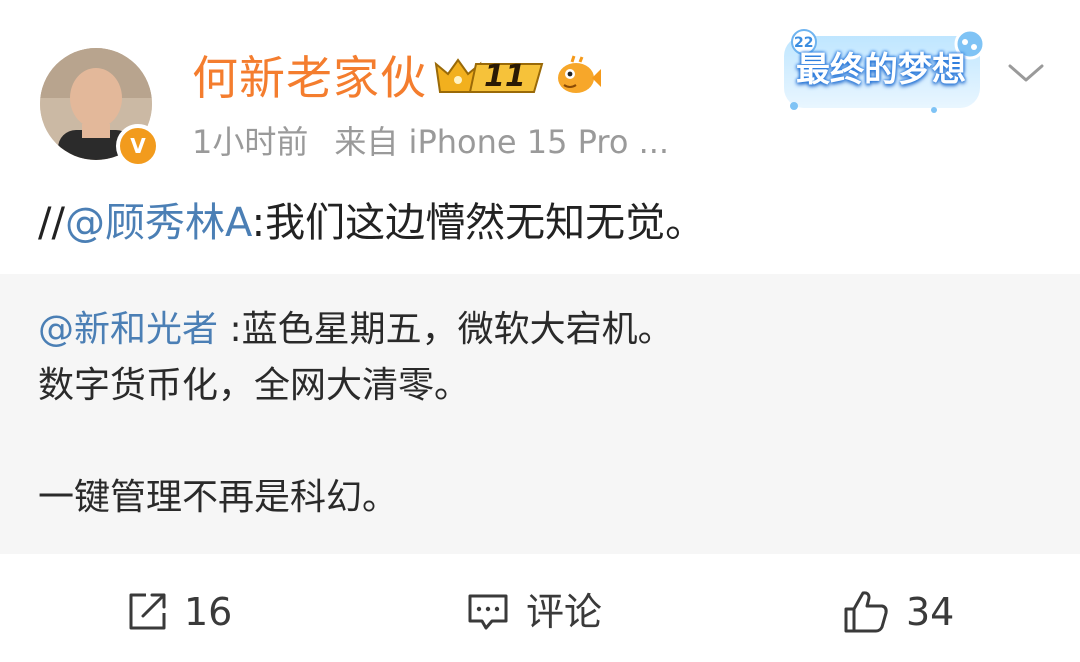 This screenshot has width=1080, height=662. What do you see at coordinates (158, 223) in the screenshot?
I see `repost-mention-link: @顾秀林A` at bounding box center [158, 223].